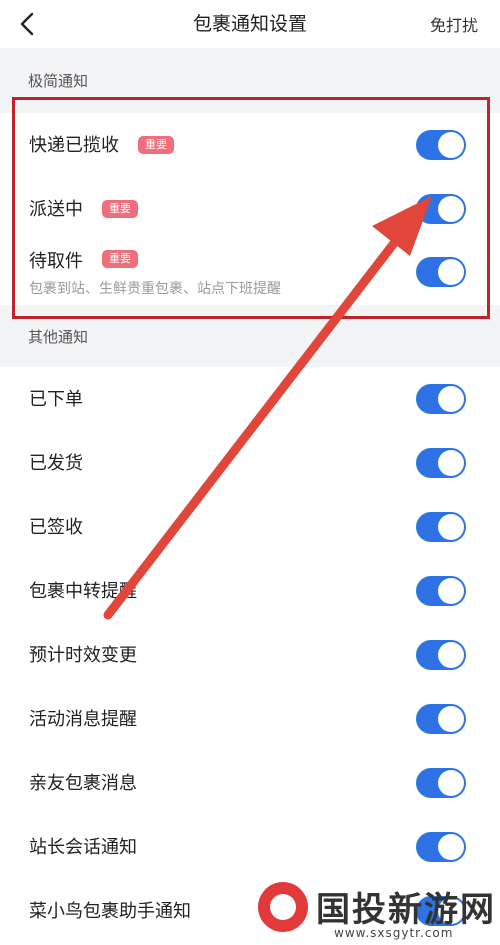  What do you see at coordinates (394, 933) in the screenshot?
I see `watermark-url: www.sxsgytr.com` at bounding box center [394, 933].